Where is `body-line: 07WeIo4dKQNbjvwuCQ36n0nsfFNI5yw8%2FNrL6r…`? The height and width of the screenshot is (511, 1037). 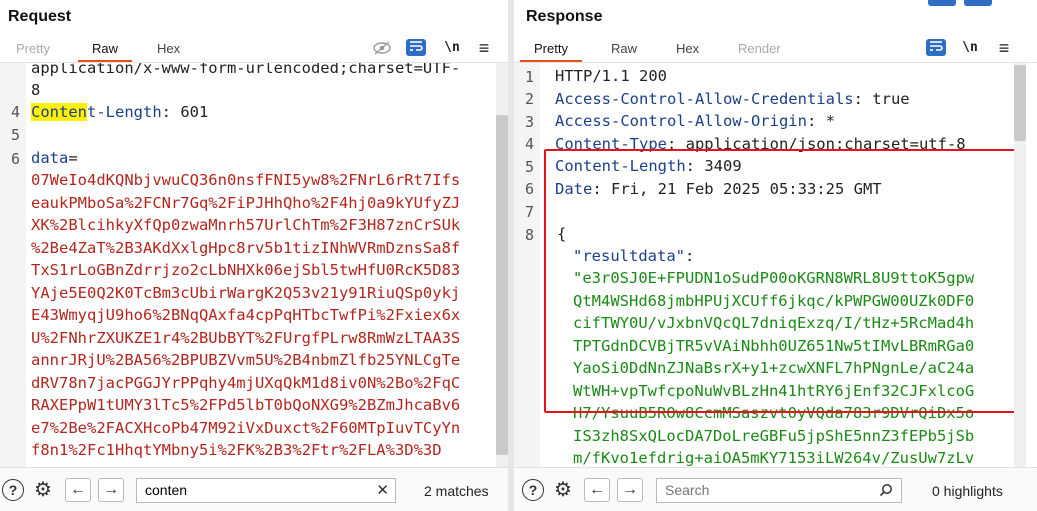 body-line: 07WeIo4dKQNbjvwuCQ36n0nsfFNI5yw8%2FNrL6r… is located at coordinates (246, 180).